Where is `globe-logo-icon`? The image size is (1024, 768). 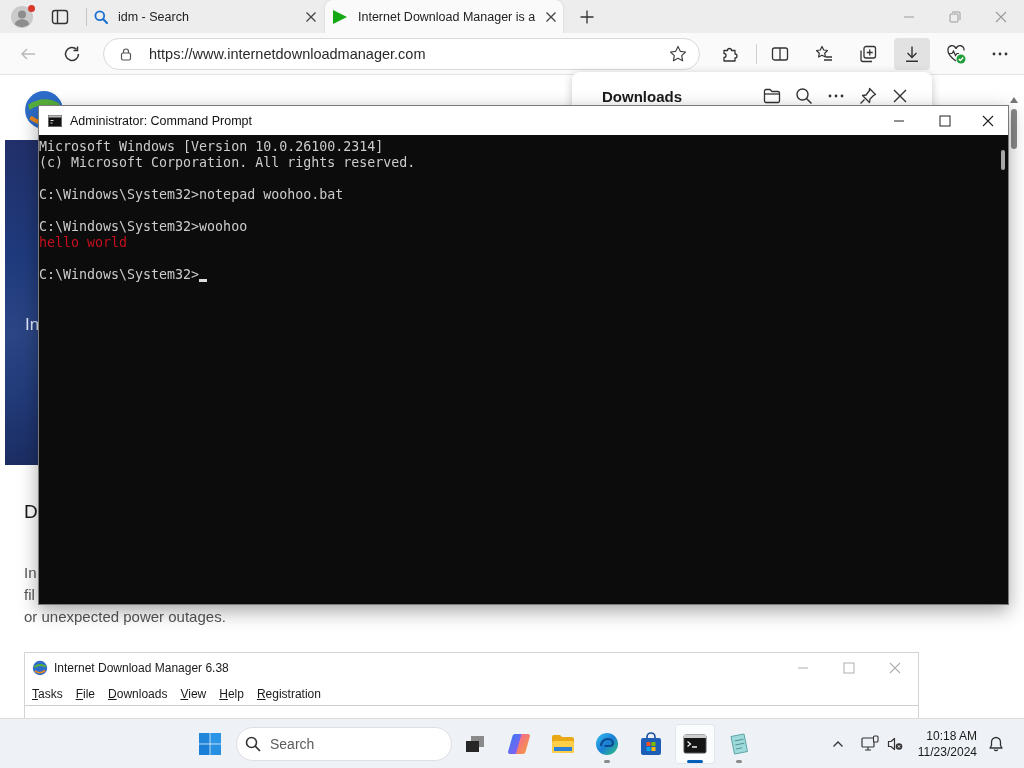
globe-logo-icon is located at coordinates (40, 668).